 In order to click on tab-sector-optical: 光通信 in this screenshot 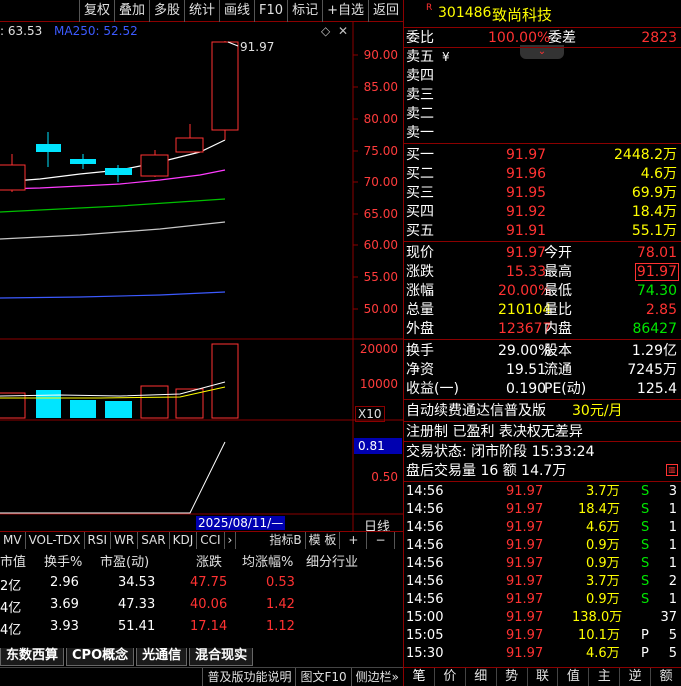, I will do `click(162, 657)`.